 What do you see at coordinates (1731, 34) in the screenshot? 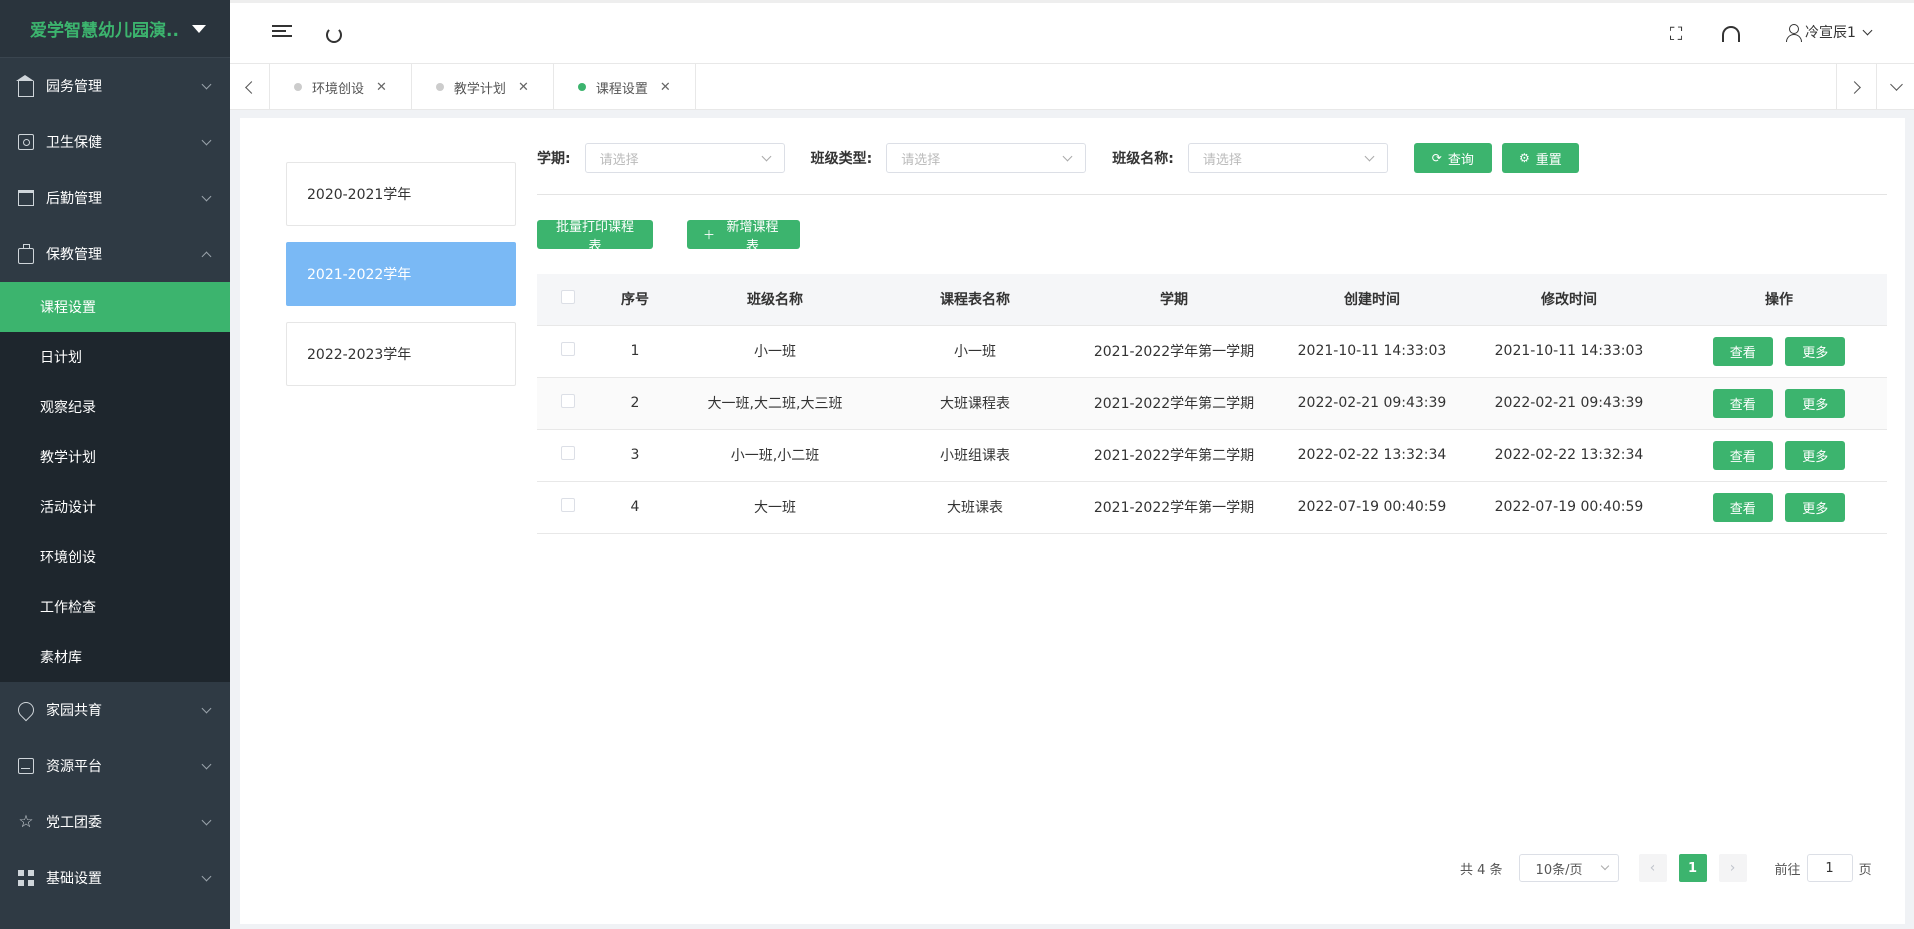
I see `headset-icon` at bounding box center [1731, 34].